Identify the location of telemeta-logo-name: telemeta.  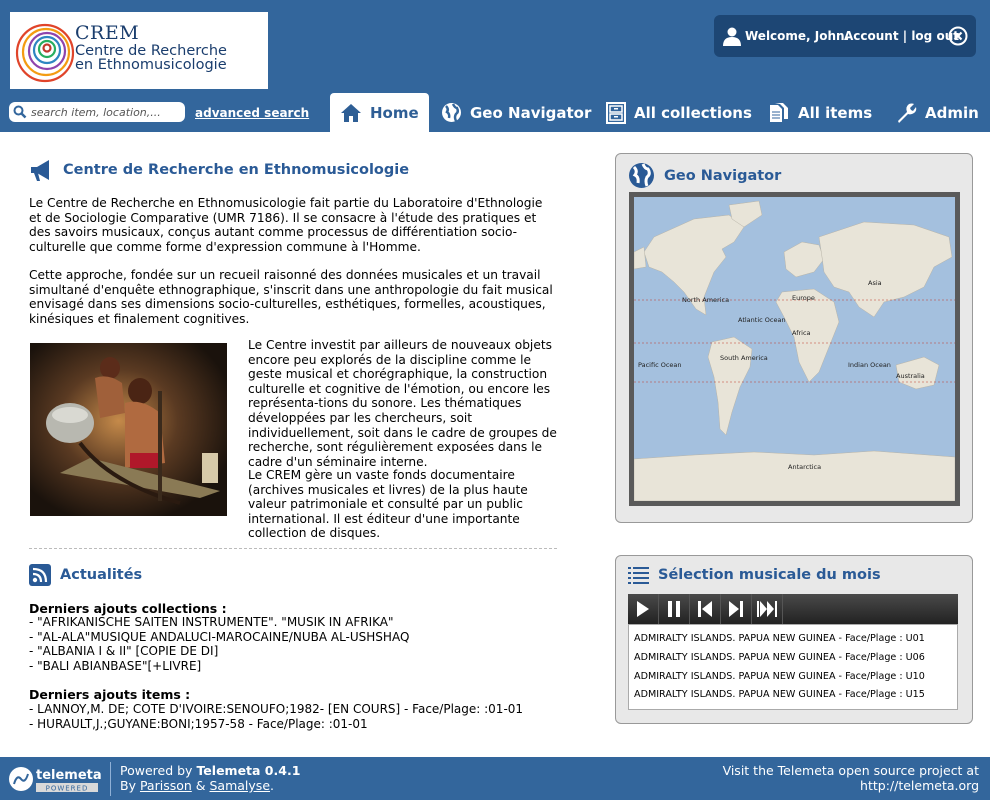
(69, 775).